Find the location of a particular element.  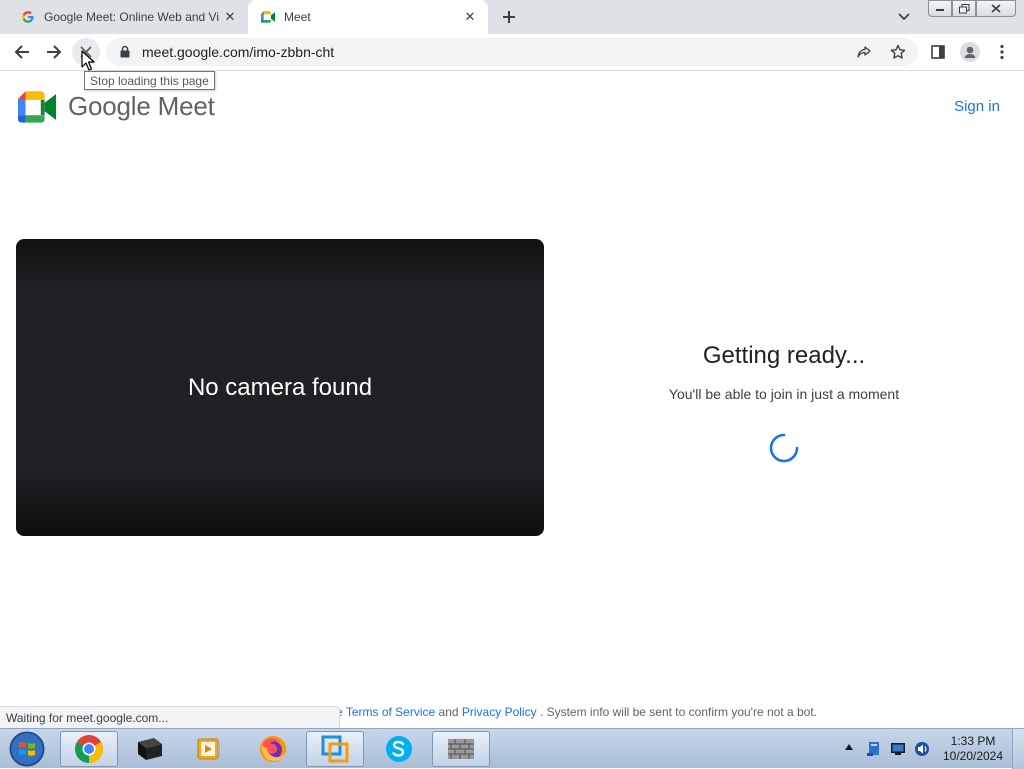

restore-icon is located at coordinates (963, 8).